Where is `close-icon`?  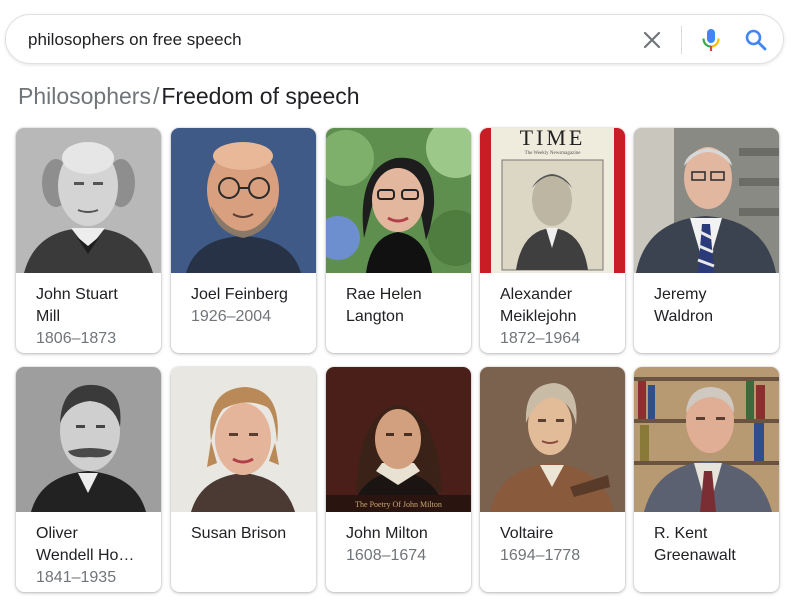 close-icon is located at coordinates (652, 40).